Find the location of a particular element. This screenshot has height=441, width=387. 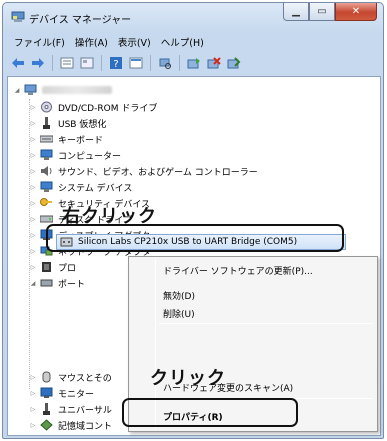

processor-icon is located at coordinates (46, 267).